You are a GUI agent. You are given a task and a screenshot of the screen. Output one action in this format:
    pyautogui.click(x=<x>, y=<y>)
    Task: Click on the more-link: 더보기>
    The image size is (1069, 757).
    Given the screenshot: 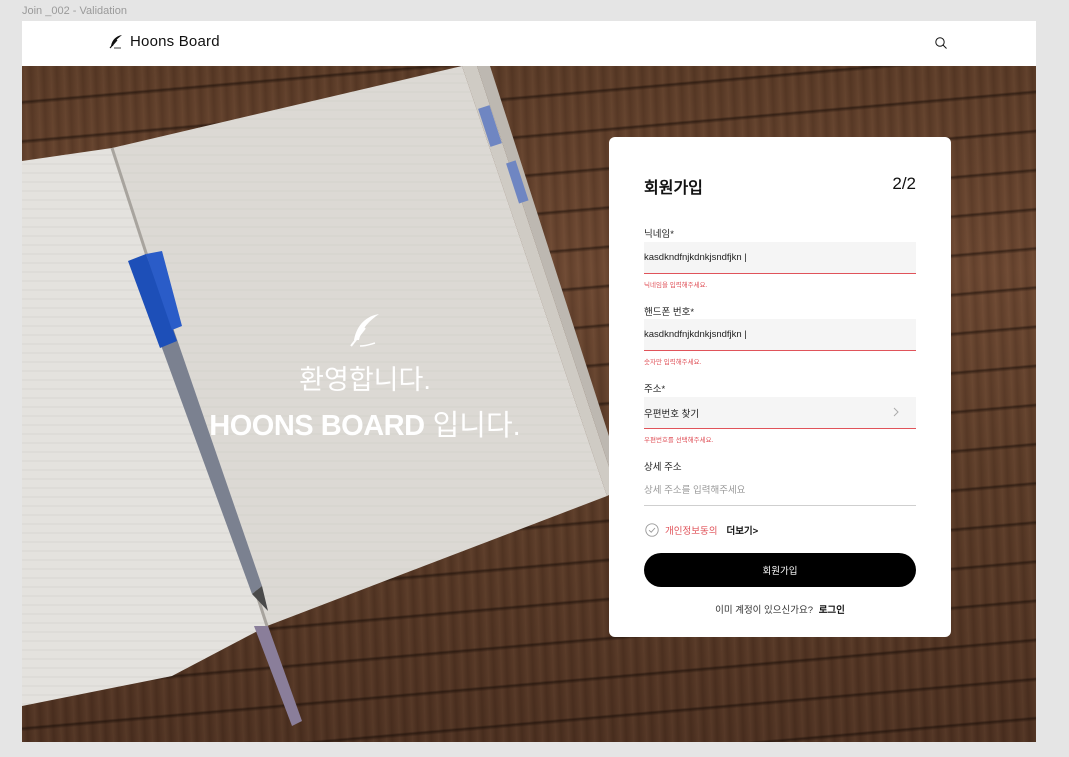 What is the action you would take?
    pyautogui.click(x=742, y=530)
    